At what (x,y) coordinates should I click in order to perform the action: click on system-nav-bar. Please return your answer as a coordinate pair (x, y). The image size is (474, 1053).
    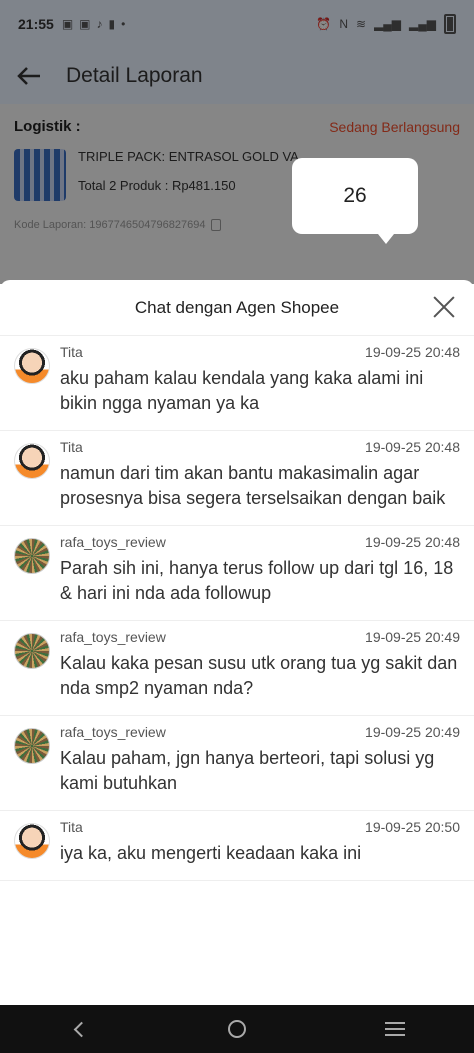
    Looking at the image, I should click on (237, 1029).